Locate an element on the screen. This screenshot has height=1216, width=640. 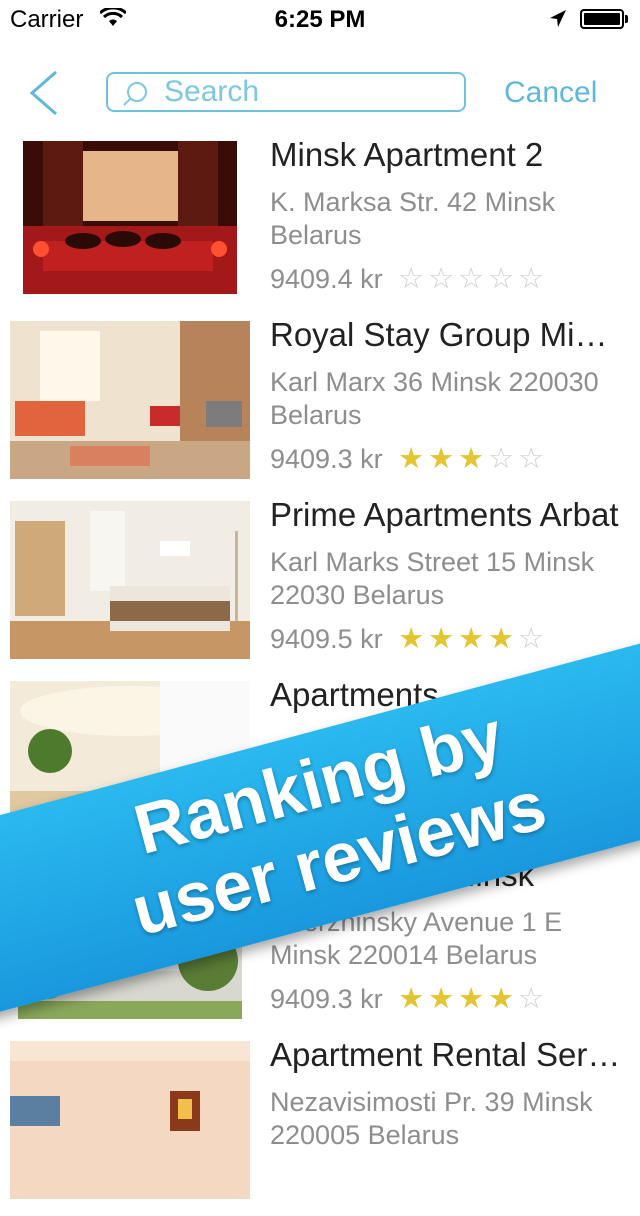
listing-price: 9409.4 kr is located at coordinates (326, 279).